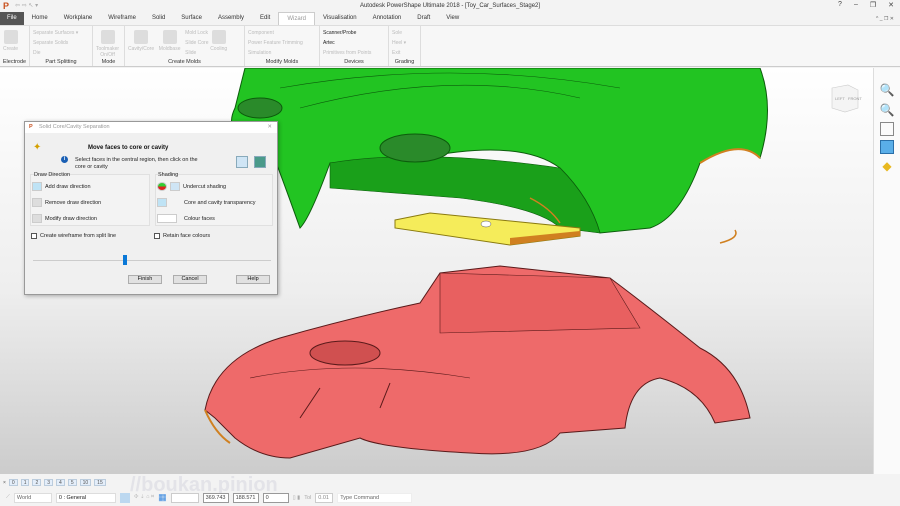 Image resolution: width=900 pixels, height=506 pixels. I want to click on separate-solids-button: Separate Solids, so click(61, 43).